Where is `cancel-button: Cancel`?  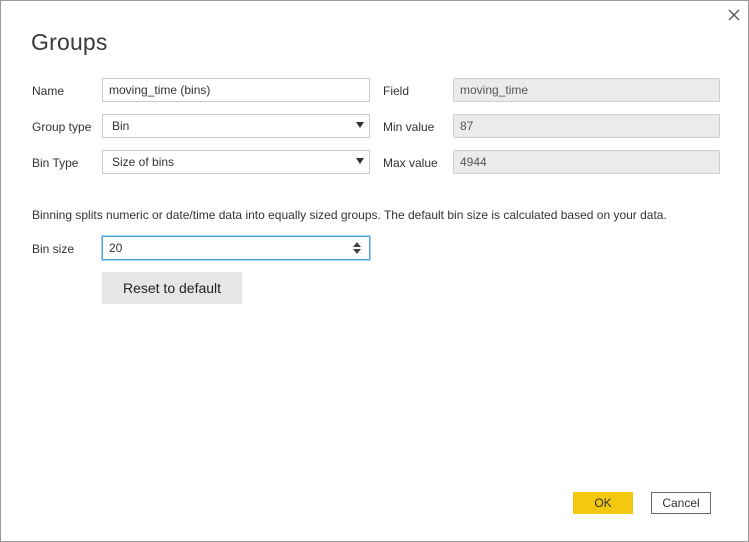 cancel-button: Cancel is located at coordinates (681, 503).